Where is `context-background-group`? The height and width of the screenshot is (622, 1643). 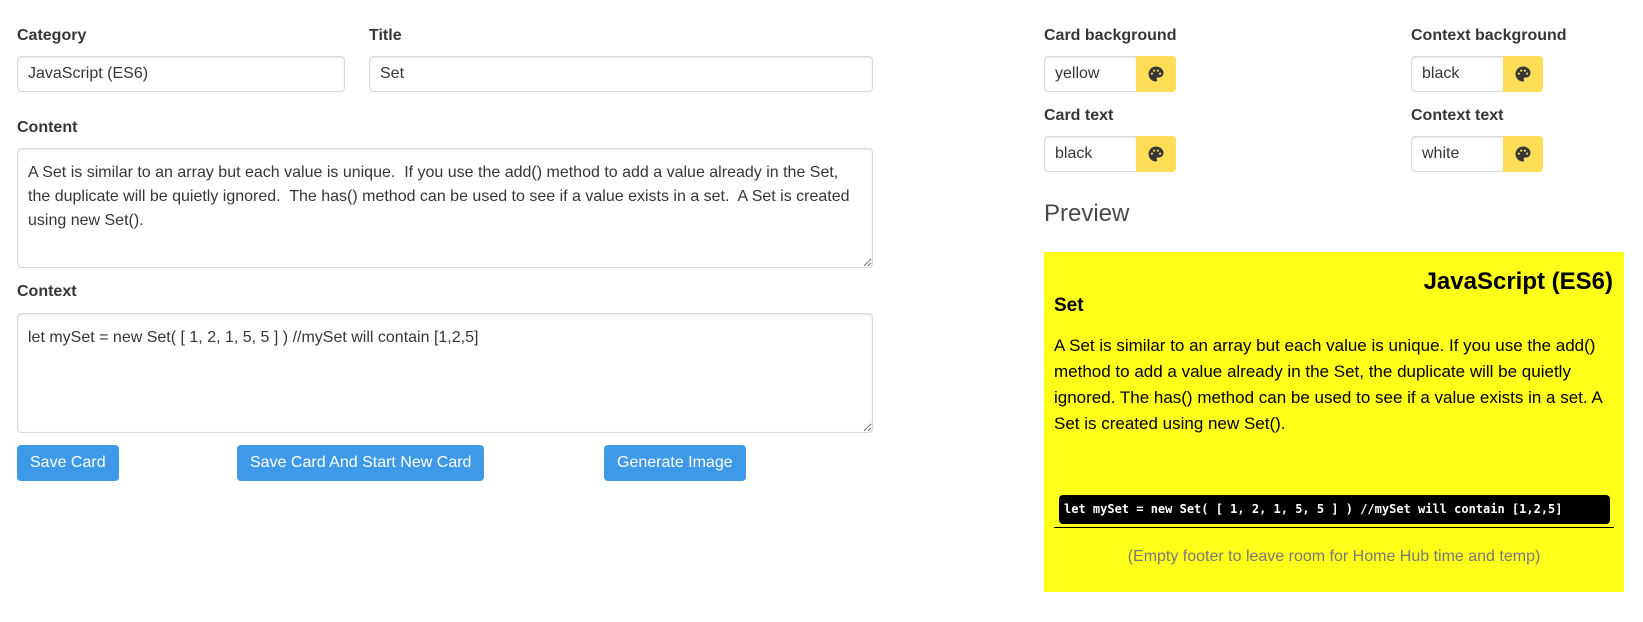 context-background-group is located at coordinates (1477, 74).